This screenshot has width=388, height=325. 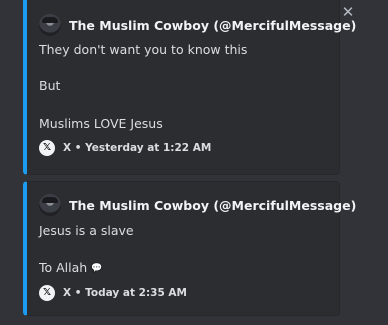 I want to click on embed-description-line: To Allah 💬, so click(x=183, y=268).